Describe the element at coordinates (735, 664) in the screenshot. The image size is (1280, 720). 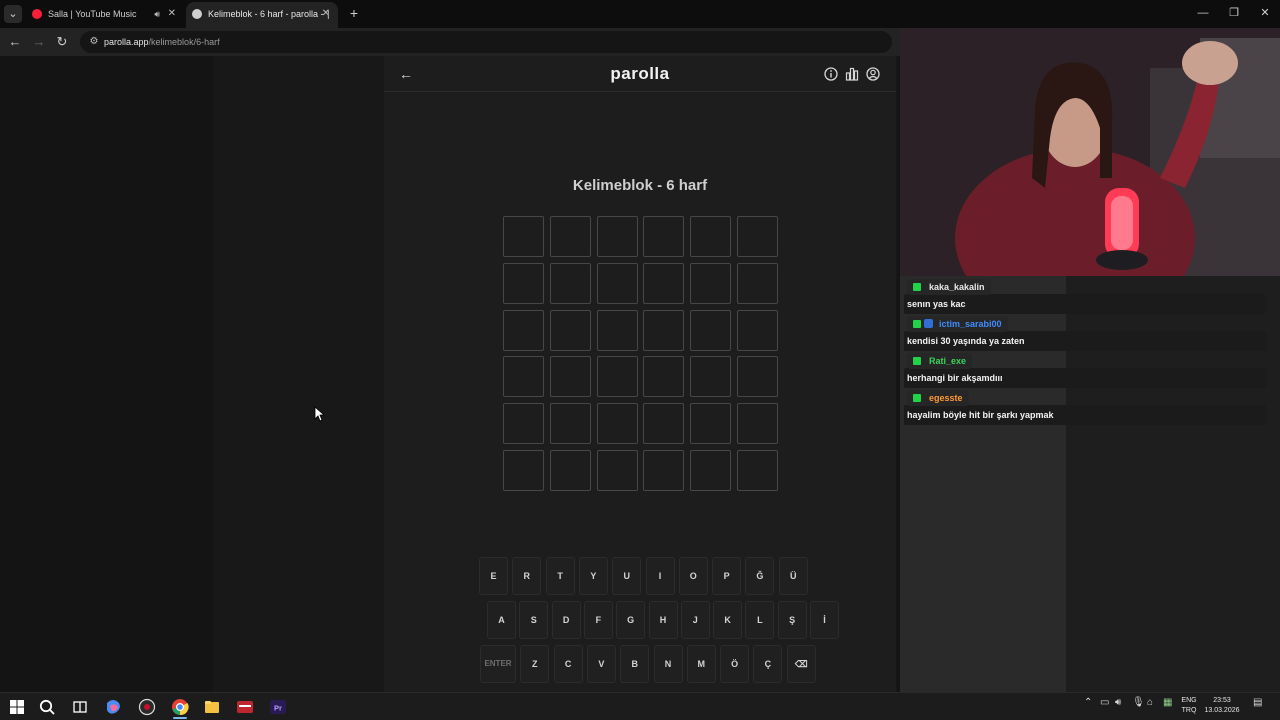
I see `key-ö: Ö` at that location.